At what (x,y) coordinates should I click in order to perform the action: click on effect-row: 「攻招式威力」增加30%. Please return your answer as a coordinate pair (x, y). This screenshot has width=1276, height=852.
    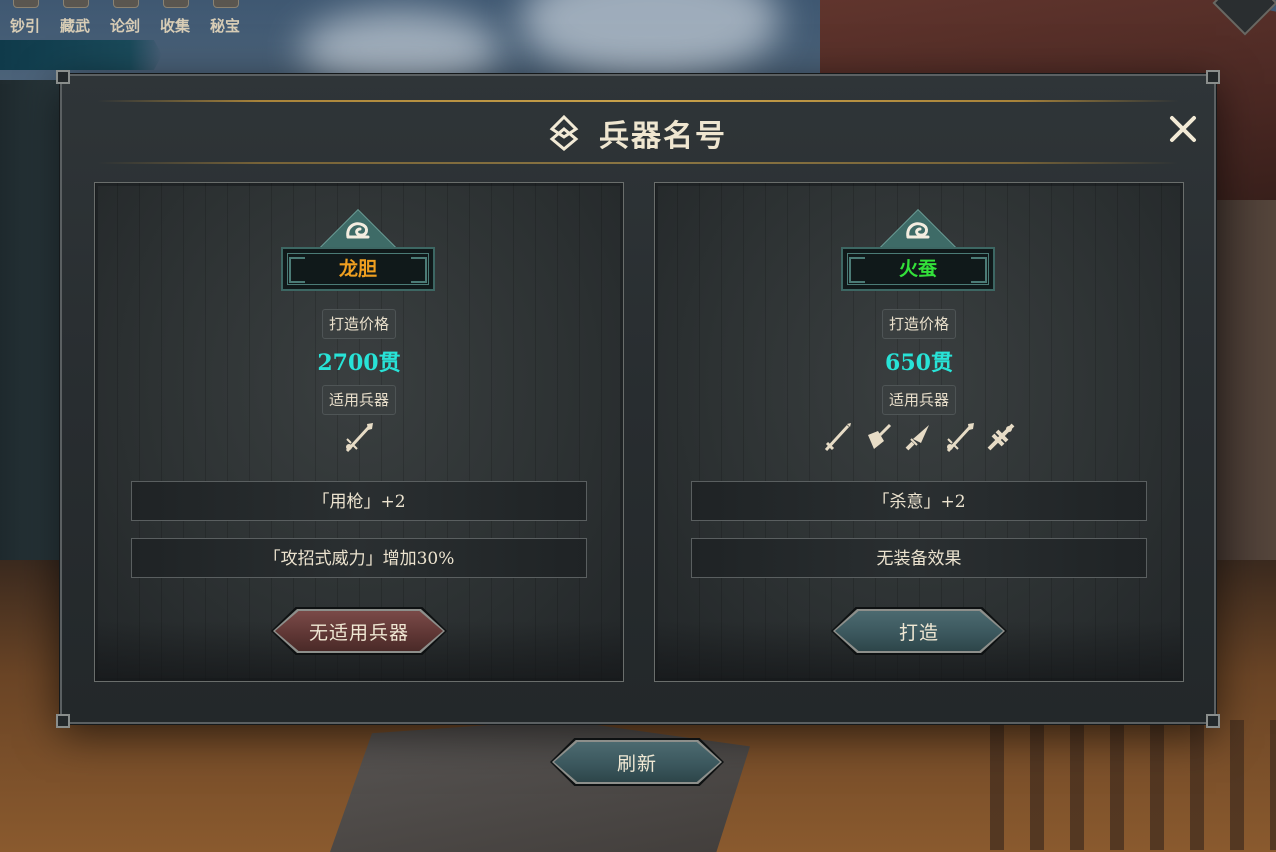
    Looking at the image, I should click on (359, 558).